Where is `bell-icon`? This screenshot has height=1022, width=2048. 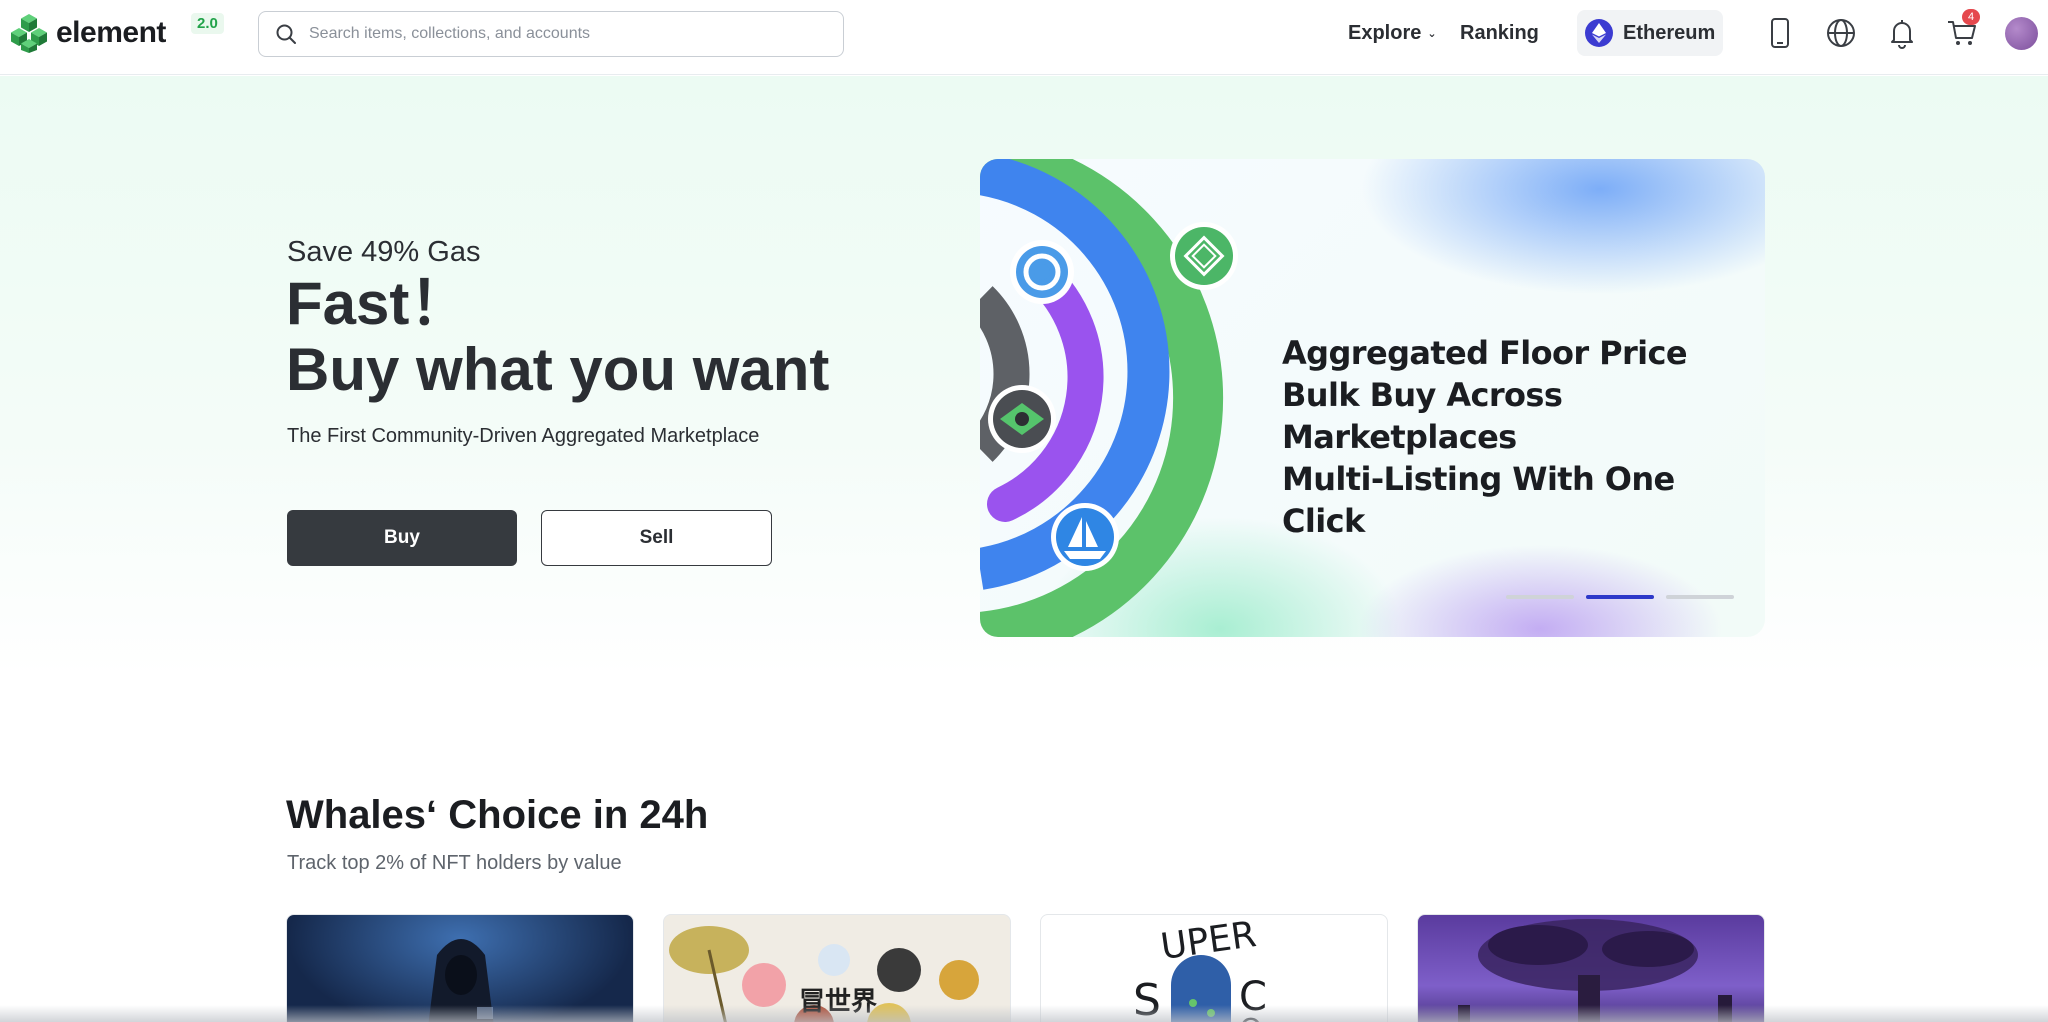 bell-icon is located at coordinates (1902, 33).